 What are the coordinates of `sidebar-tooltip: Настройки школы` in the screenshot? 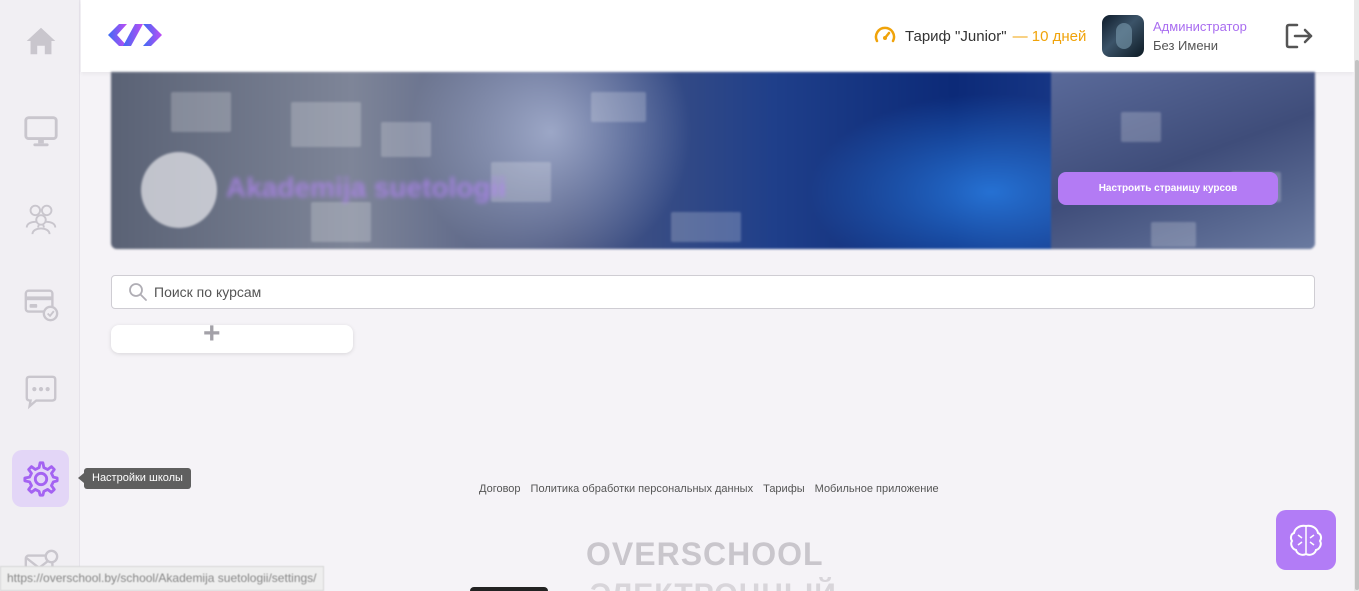 It's located at (134, 478).